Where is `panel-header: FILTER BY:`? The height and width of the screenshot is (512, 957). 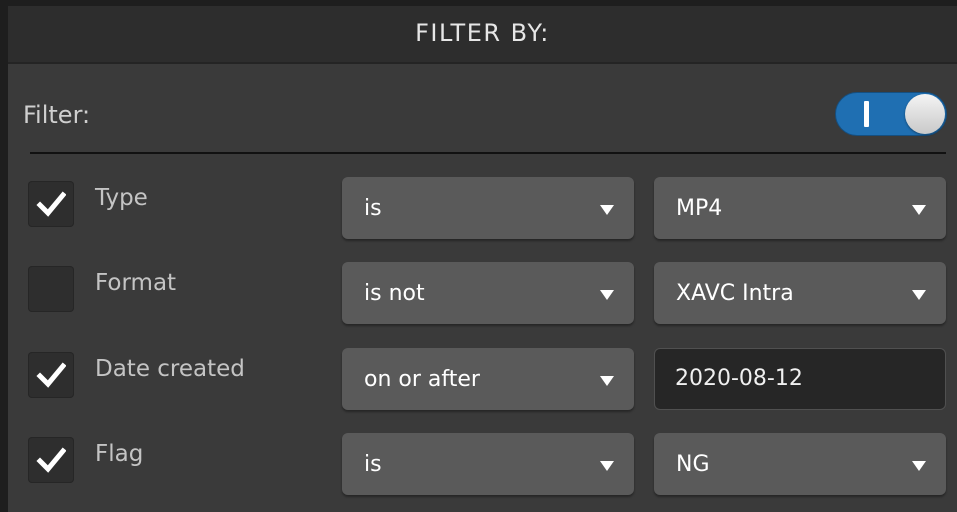 panel-header: FILTER BY: is located at coordinates (482, 35).